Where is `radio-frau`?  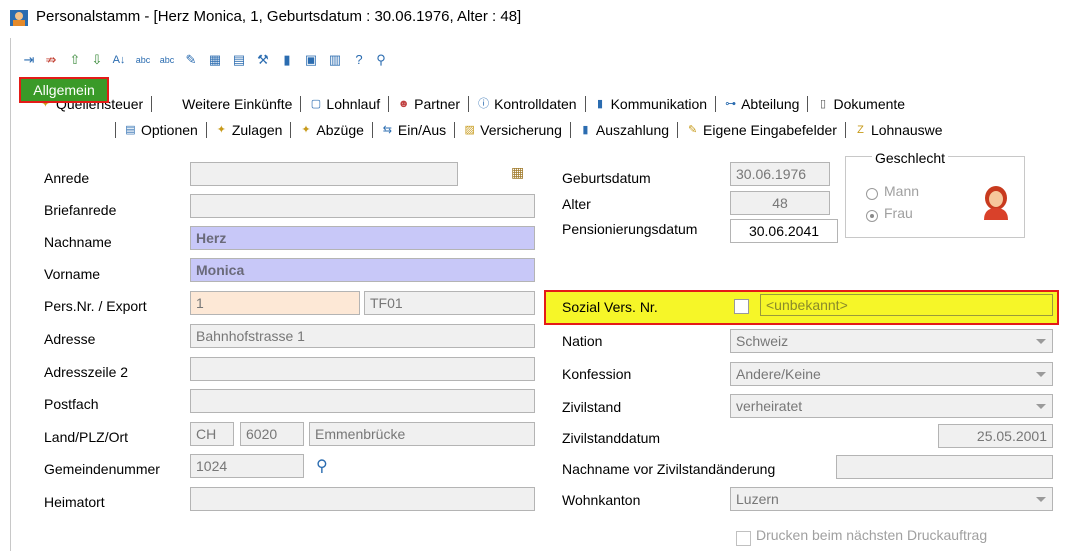
radio-frau is located at coordinates (872, 216).